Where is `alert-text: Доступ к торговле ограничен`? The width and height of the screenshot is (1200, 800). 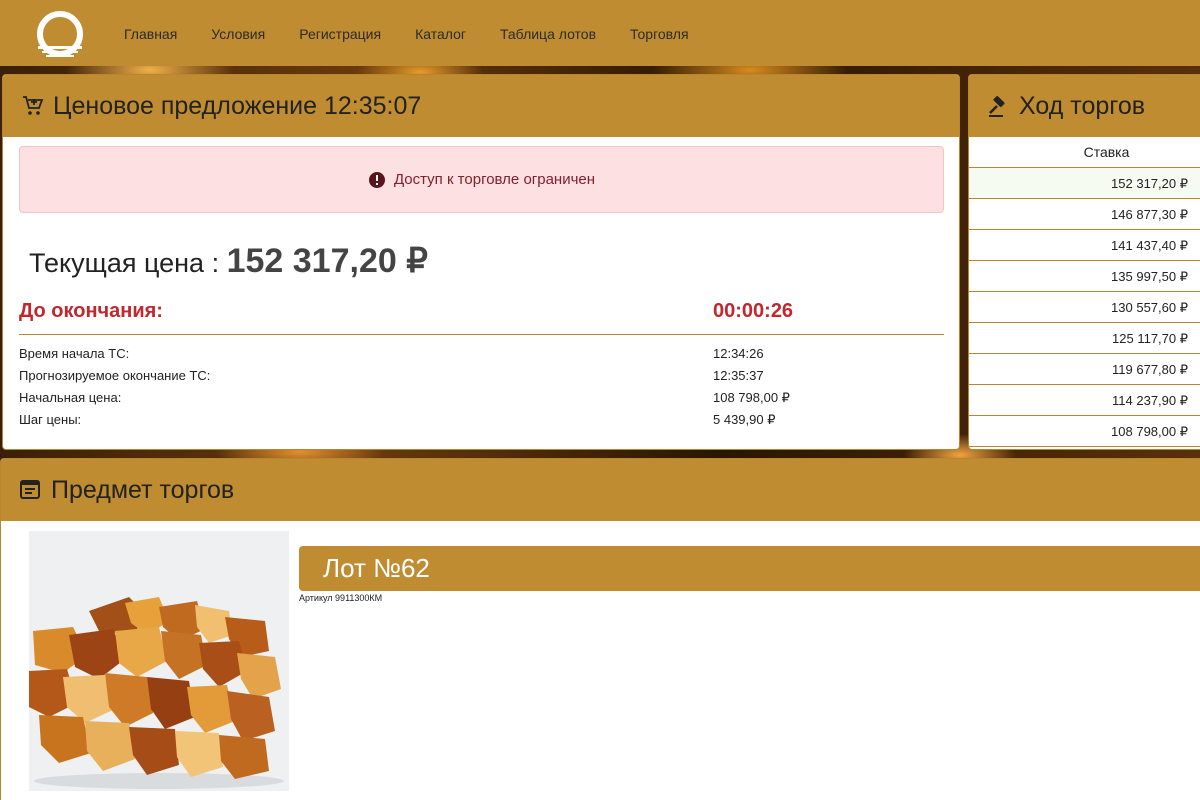 alert-text: Доступ к торговле ограничен is located at coordinates (494, 179).